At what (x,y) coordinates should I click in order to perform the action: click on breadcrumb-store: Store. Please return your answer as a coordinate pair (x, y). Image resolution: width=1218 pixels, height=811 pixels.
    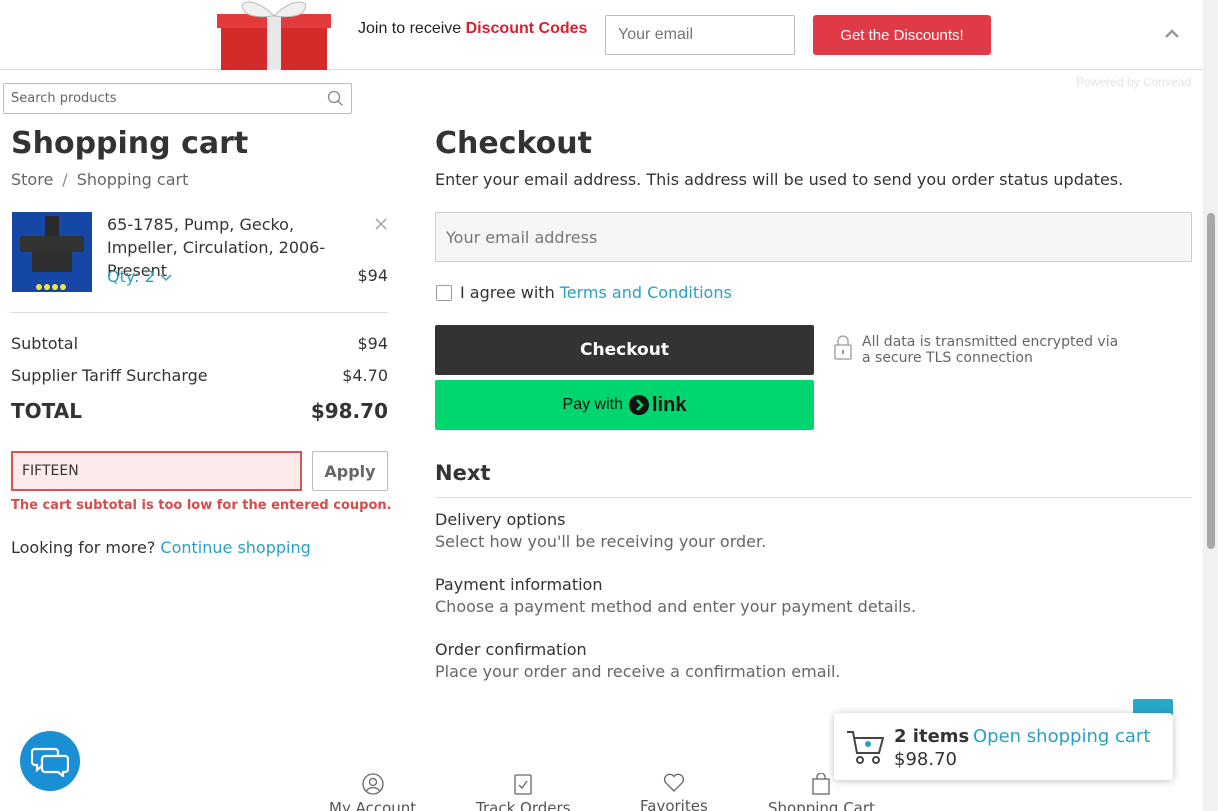
    Looking at the image, I should click on (32, 179).